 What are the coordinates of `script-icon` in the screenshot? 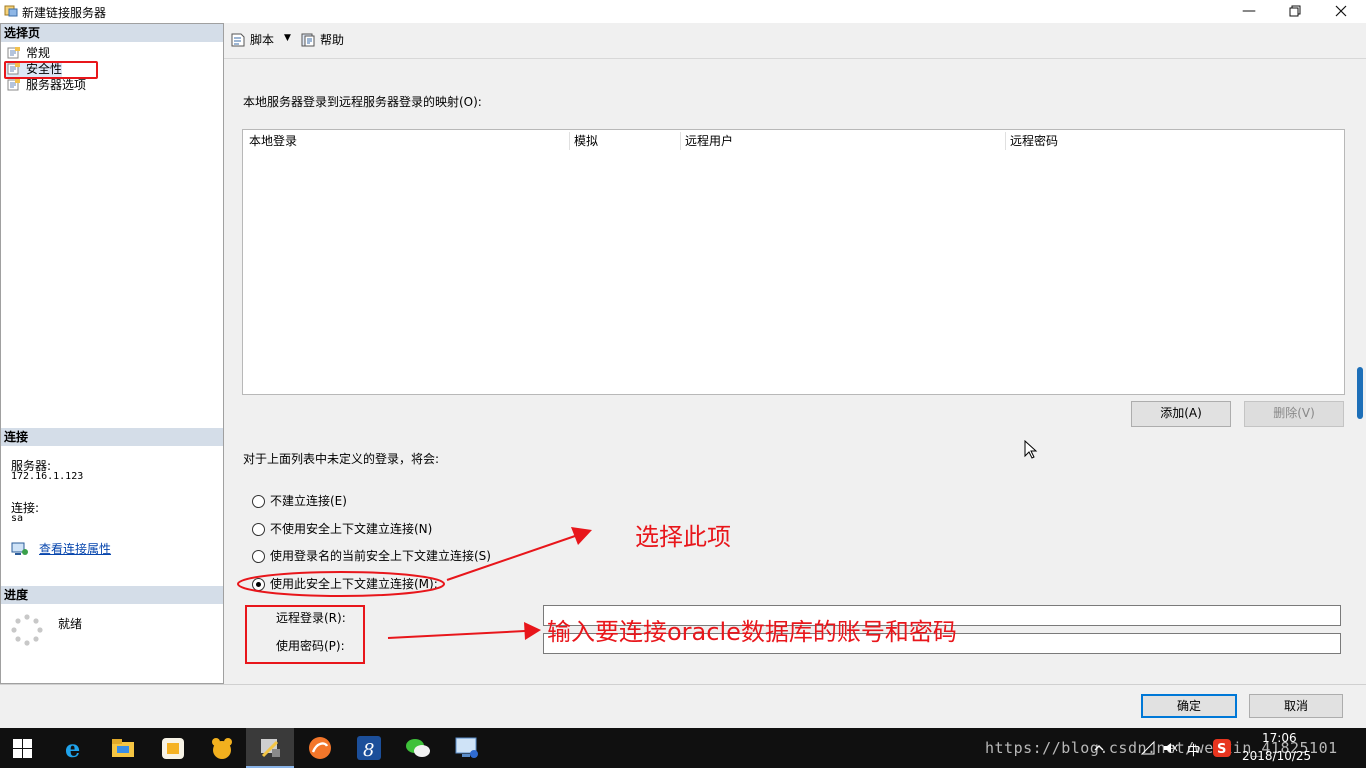 It's located at (238, 40).